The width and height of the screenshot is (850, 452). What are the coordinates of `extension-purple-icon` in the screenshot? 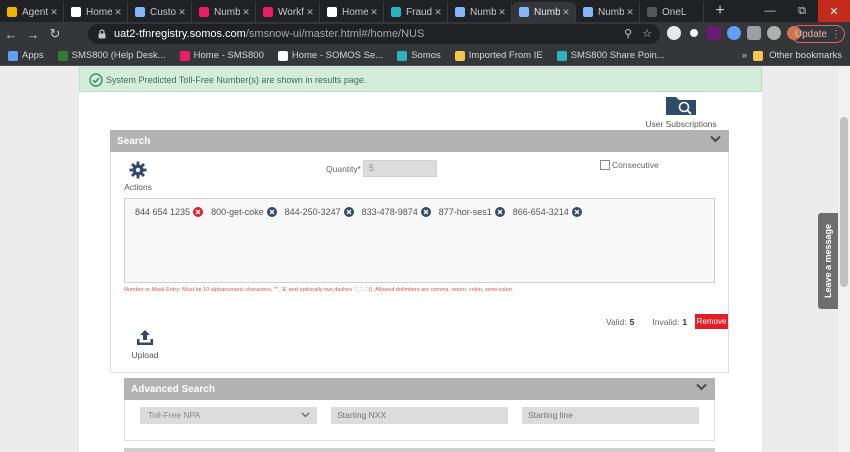 It's located at (714, 33).